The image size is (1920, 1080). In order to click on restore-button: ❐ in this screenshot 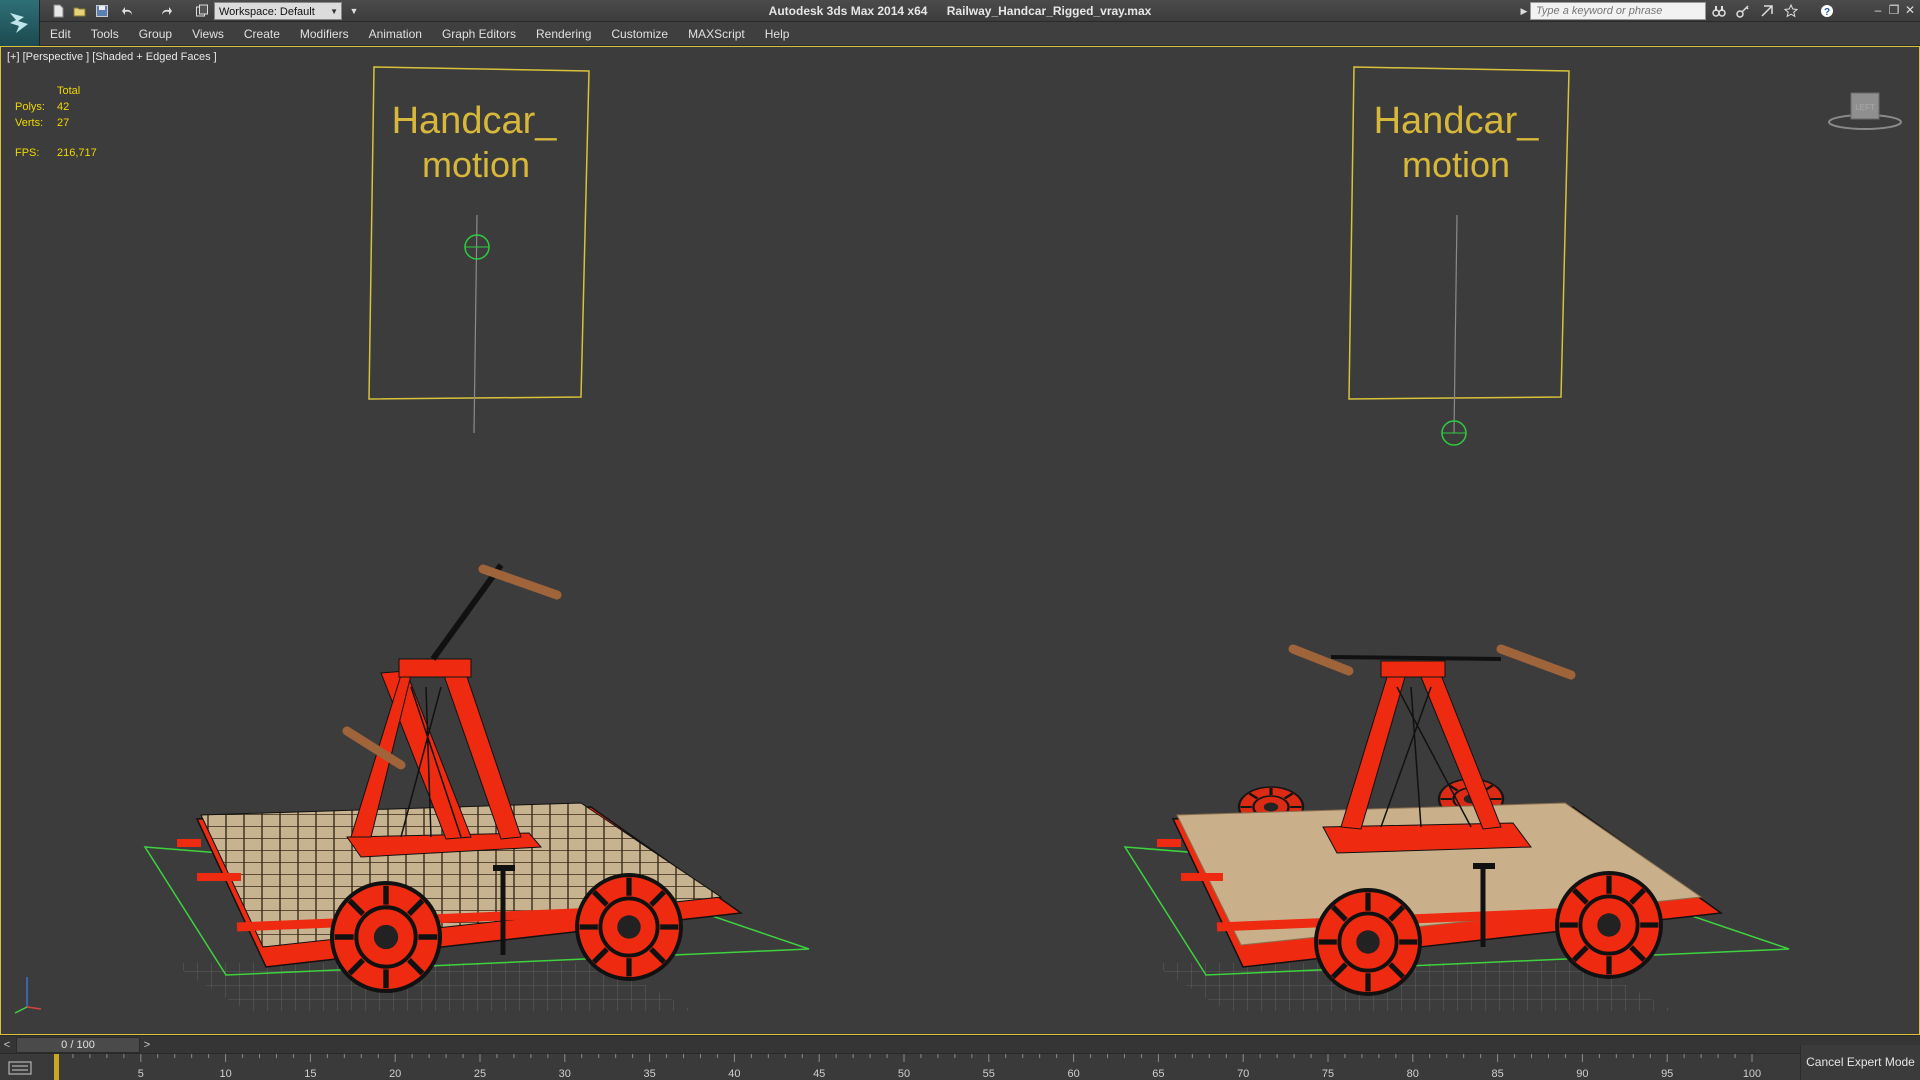, I will do `click(1894, 10)`.